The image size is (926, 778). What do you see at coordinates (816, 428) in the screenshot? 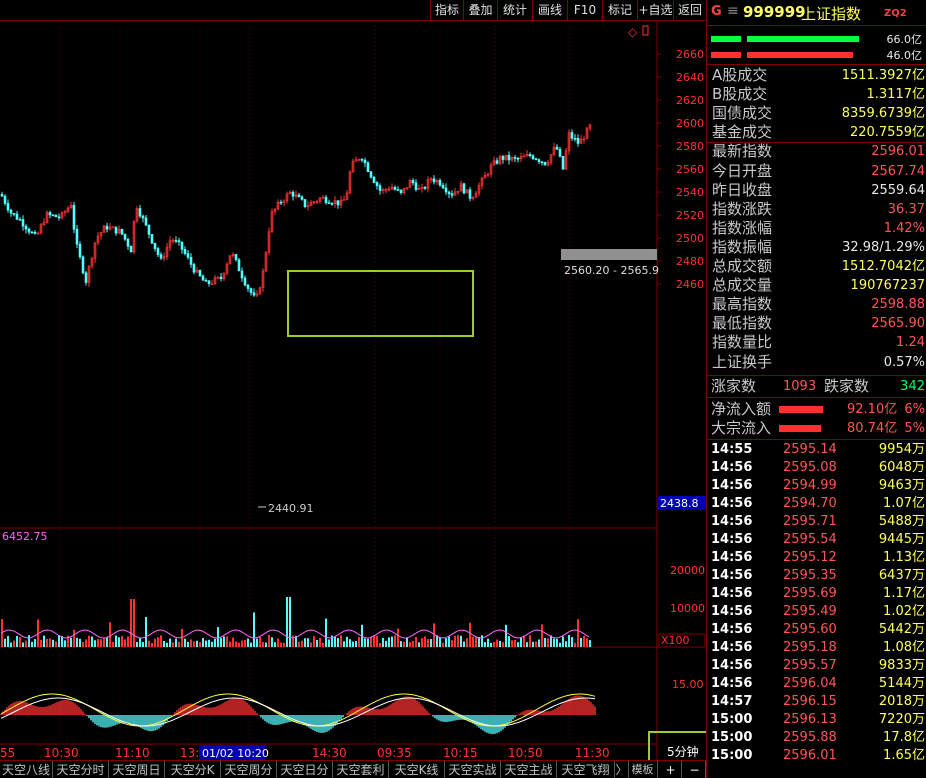
I see `flow-row: 大宗流入 80.74亿 5%` at bounding box center [816, 428].